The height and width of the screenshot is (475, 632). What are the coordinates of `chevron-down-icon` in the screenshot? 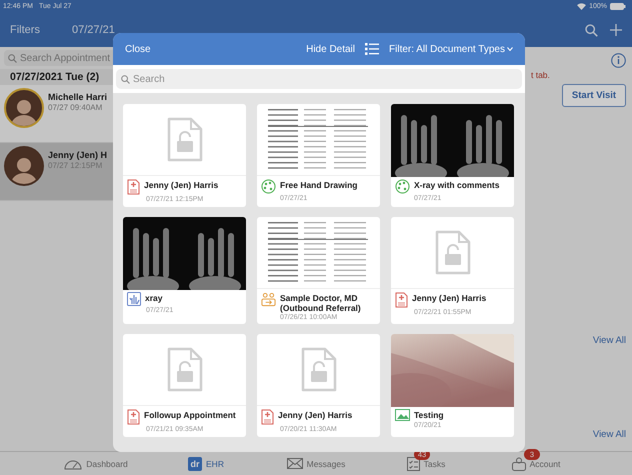 It's located at (510, 49).